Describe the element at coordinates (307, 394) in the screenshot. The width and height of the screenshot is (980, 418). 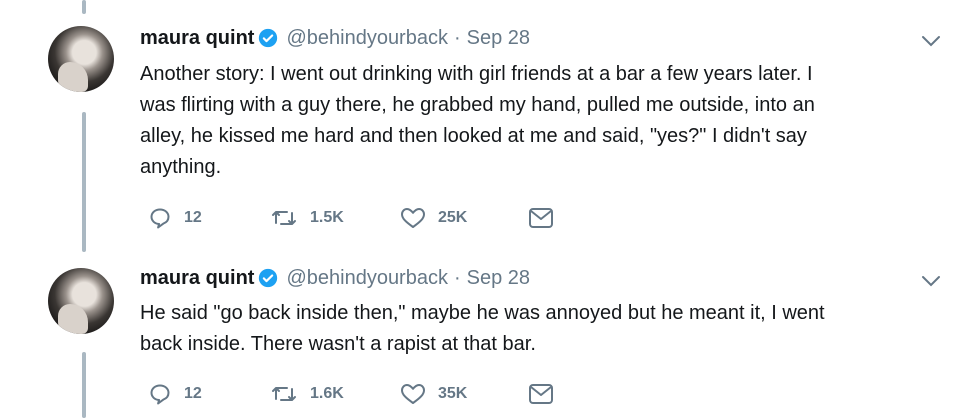
I see `retweet-button: 1.6K` at that location.